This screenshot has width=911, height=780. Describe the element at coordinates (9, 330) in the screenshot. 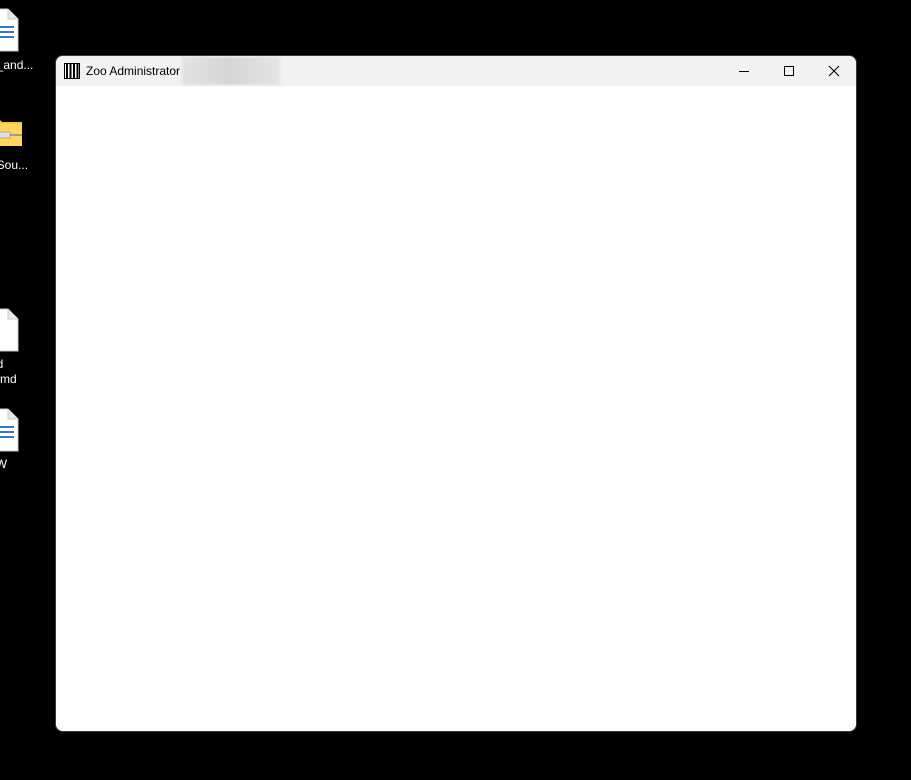

I see `blank-file-icon` at that location.